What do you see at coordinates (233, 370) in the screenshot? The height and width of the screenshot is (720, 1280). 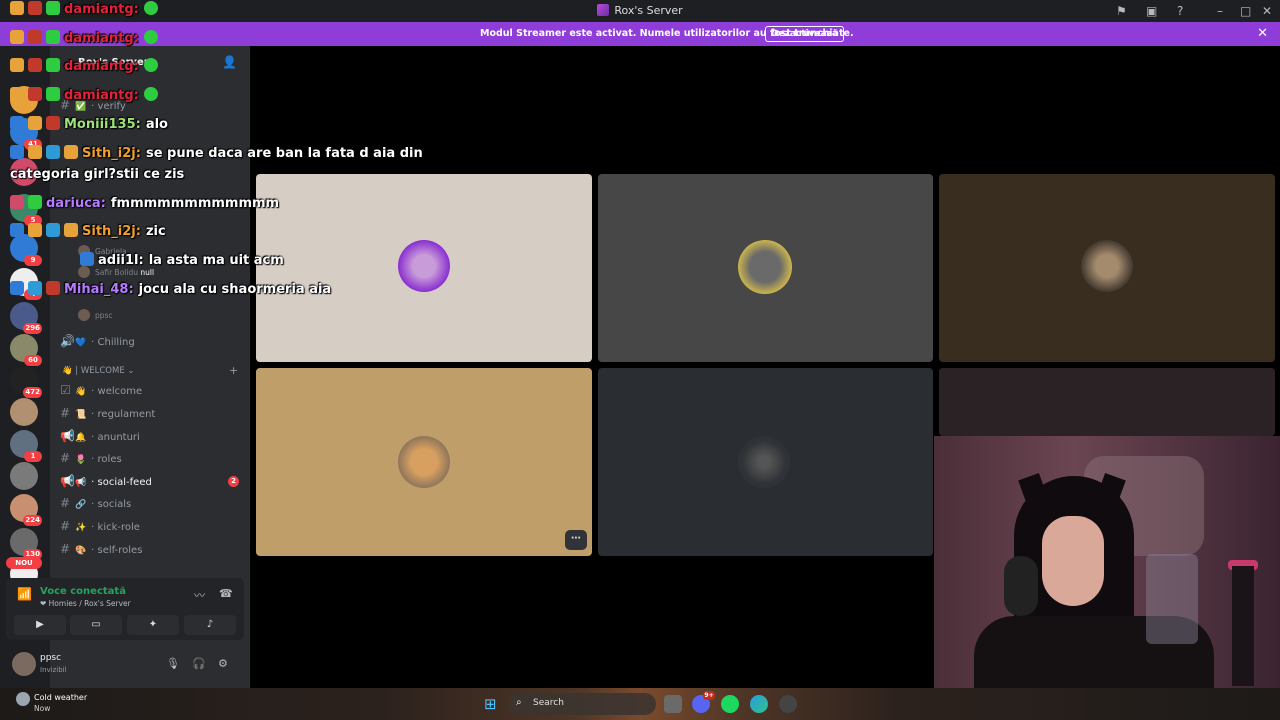 I see `add-channel-icon: +` at bounding box center [233, 370].